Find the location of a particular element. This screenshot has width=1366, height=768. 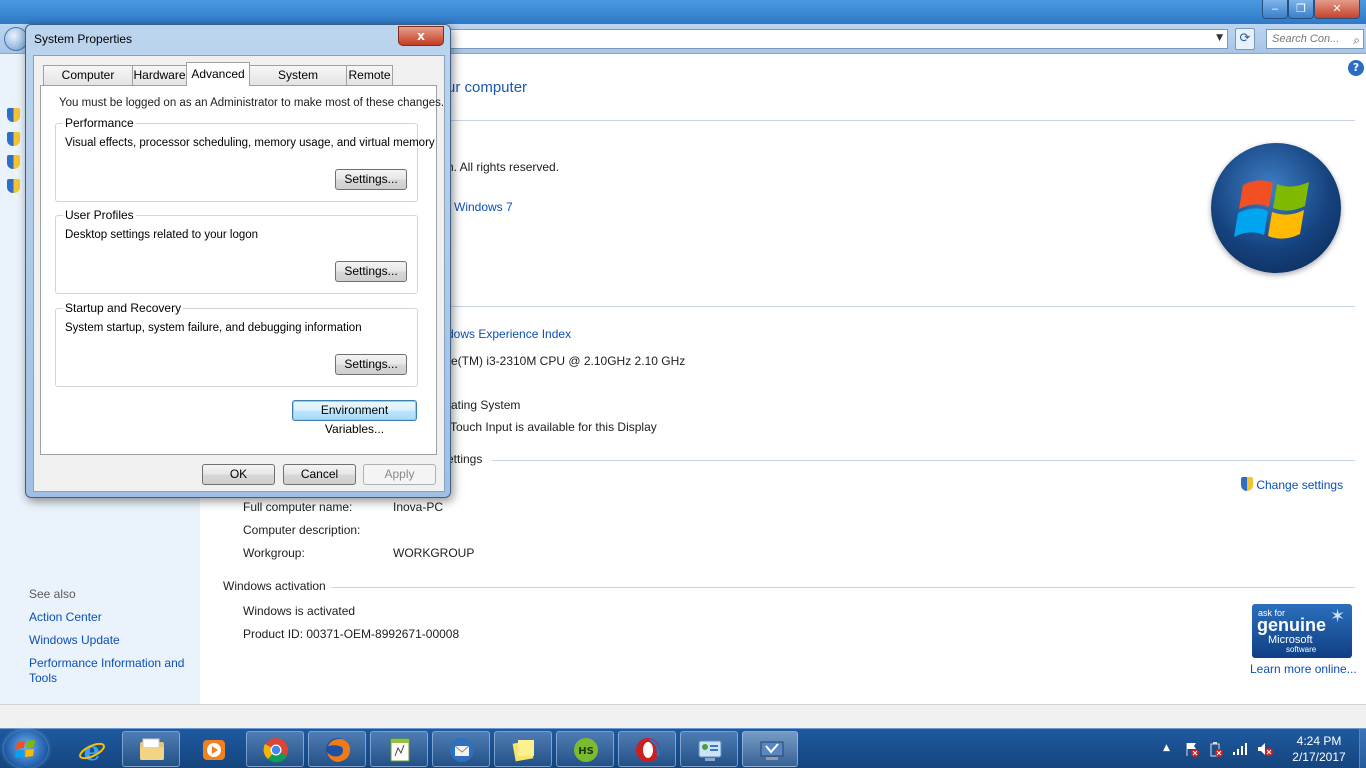

copyright-text: n. All rights reserved. is located at coordinates (503, 167).